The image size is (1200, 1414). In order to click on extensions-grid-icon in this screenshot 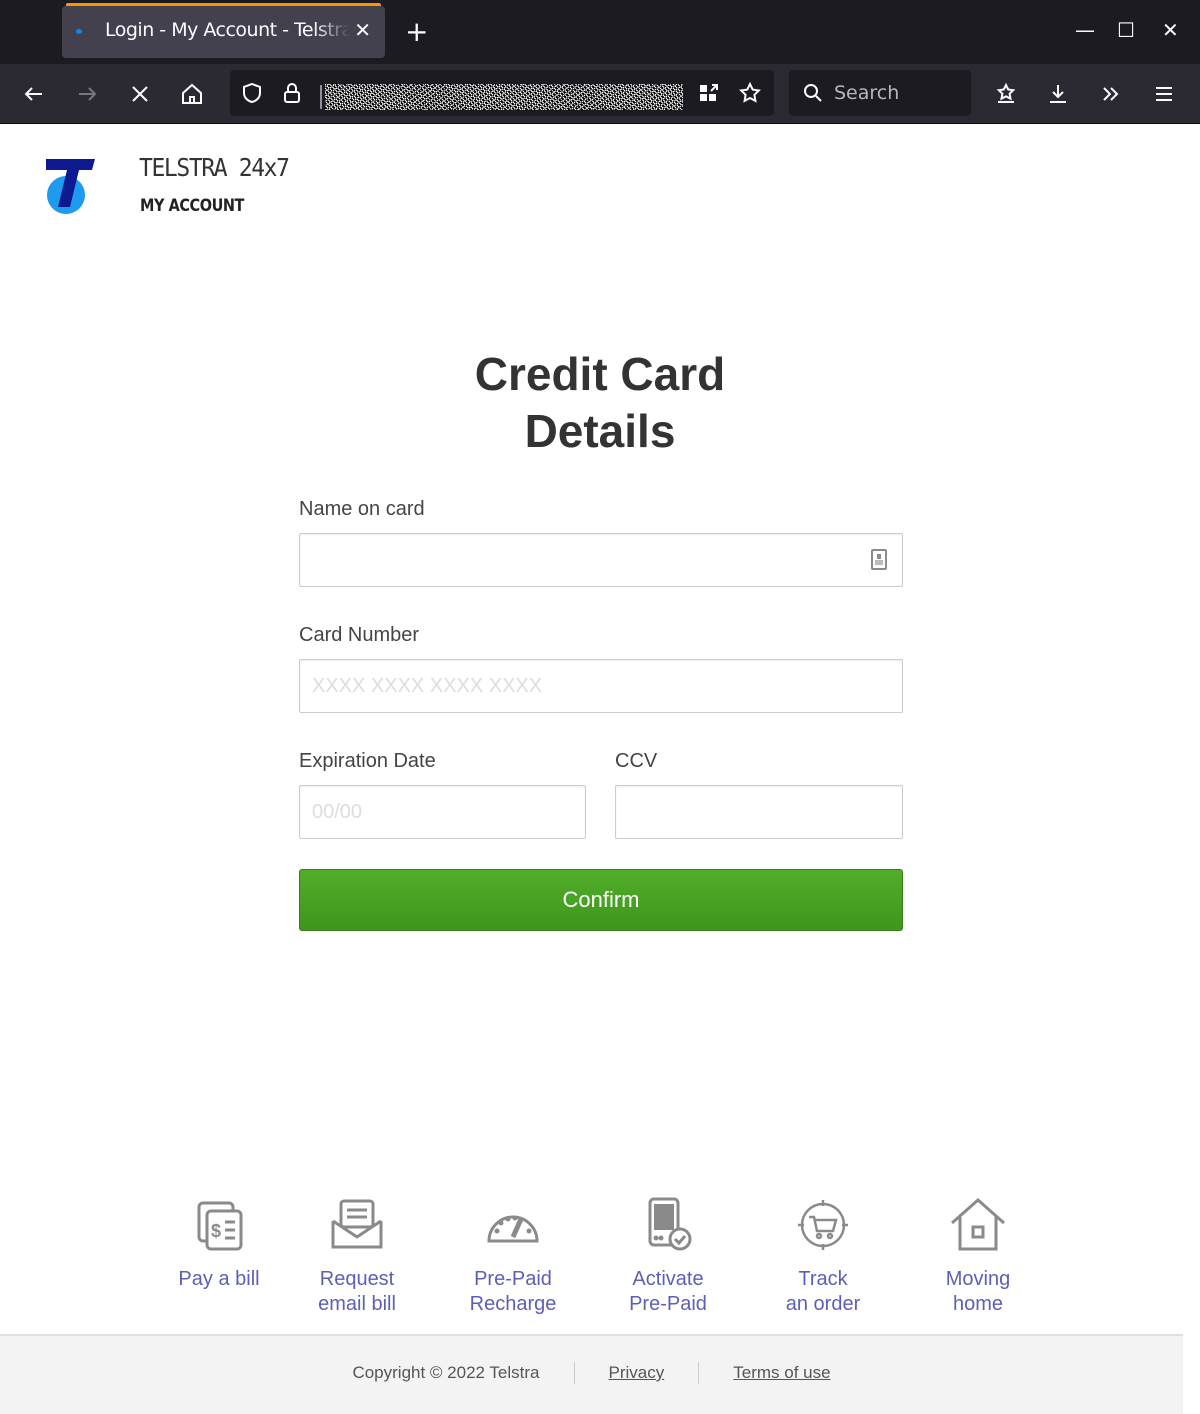, I will do `click(709, 93)`.